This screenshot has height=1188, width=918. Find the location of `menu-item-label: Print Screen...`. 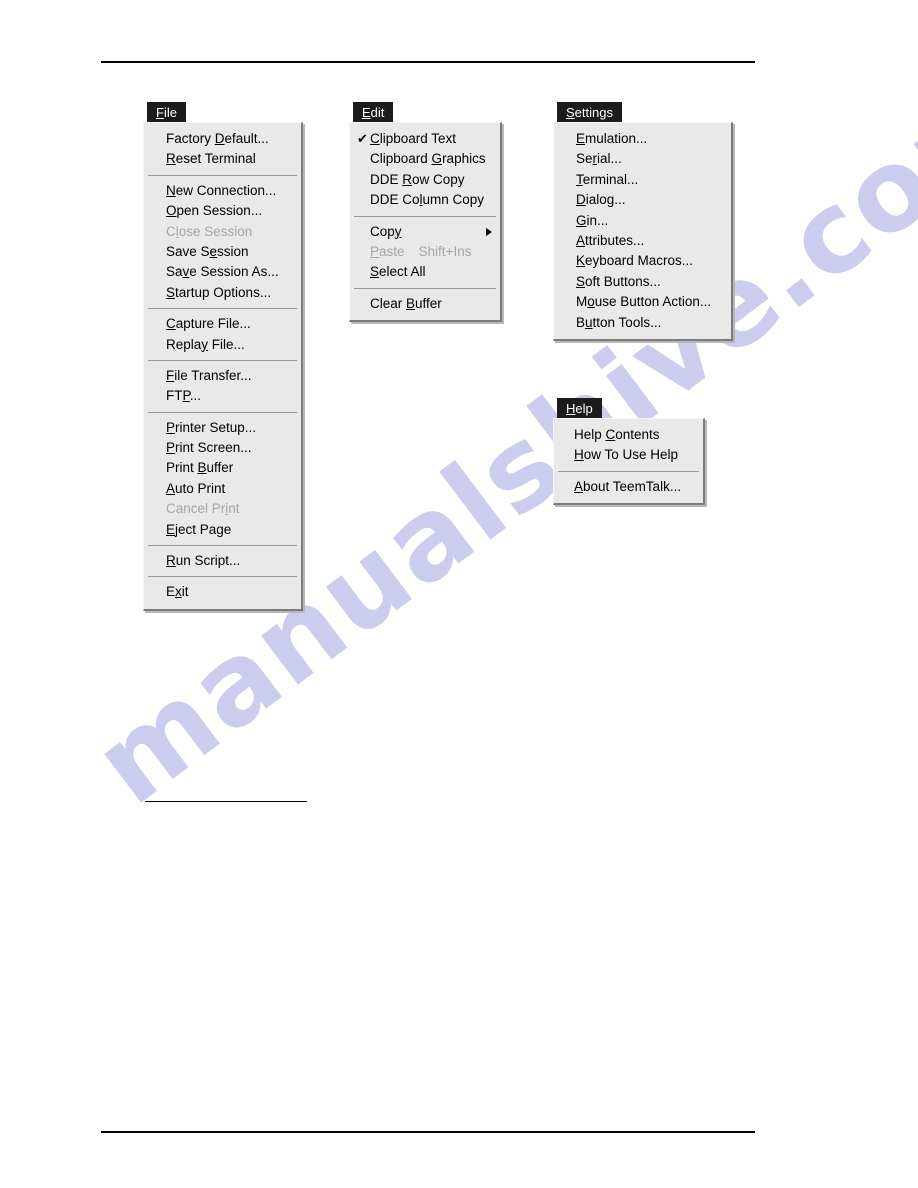

menu-item-label: Print Screen... is located at coordinates (209, 448).